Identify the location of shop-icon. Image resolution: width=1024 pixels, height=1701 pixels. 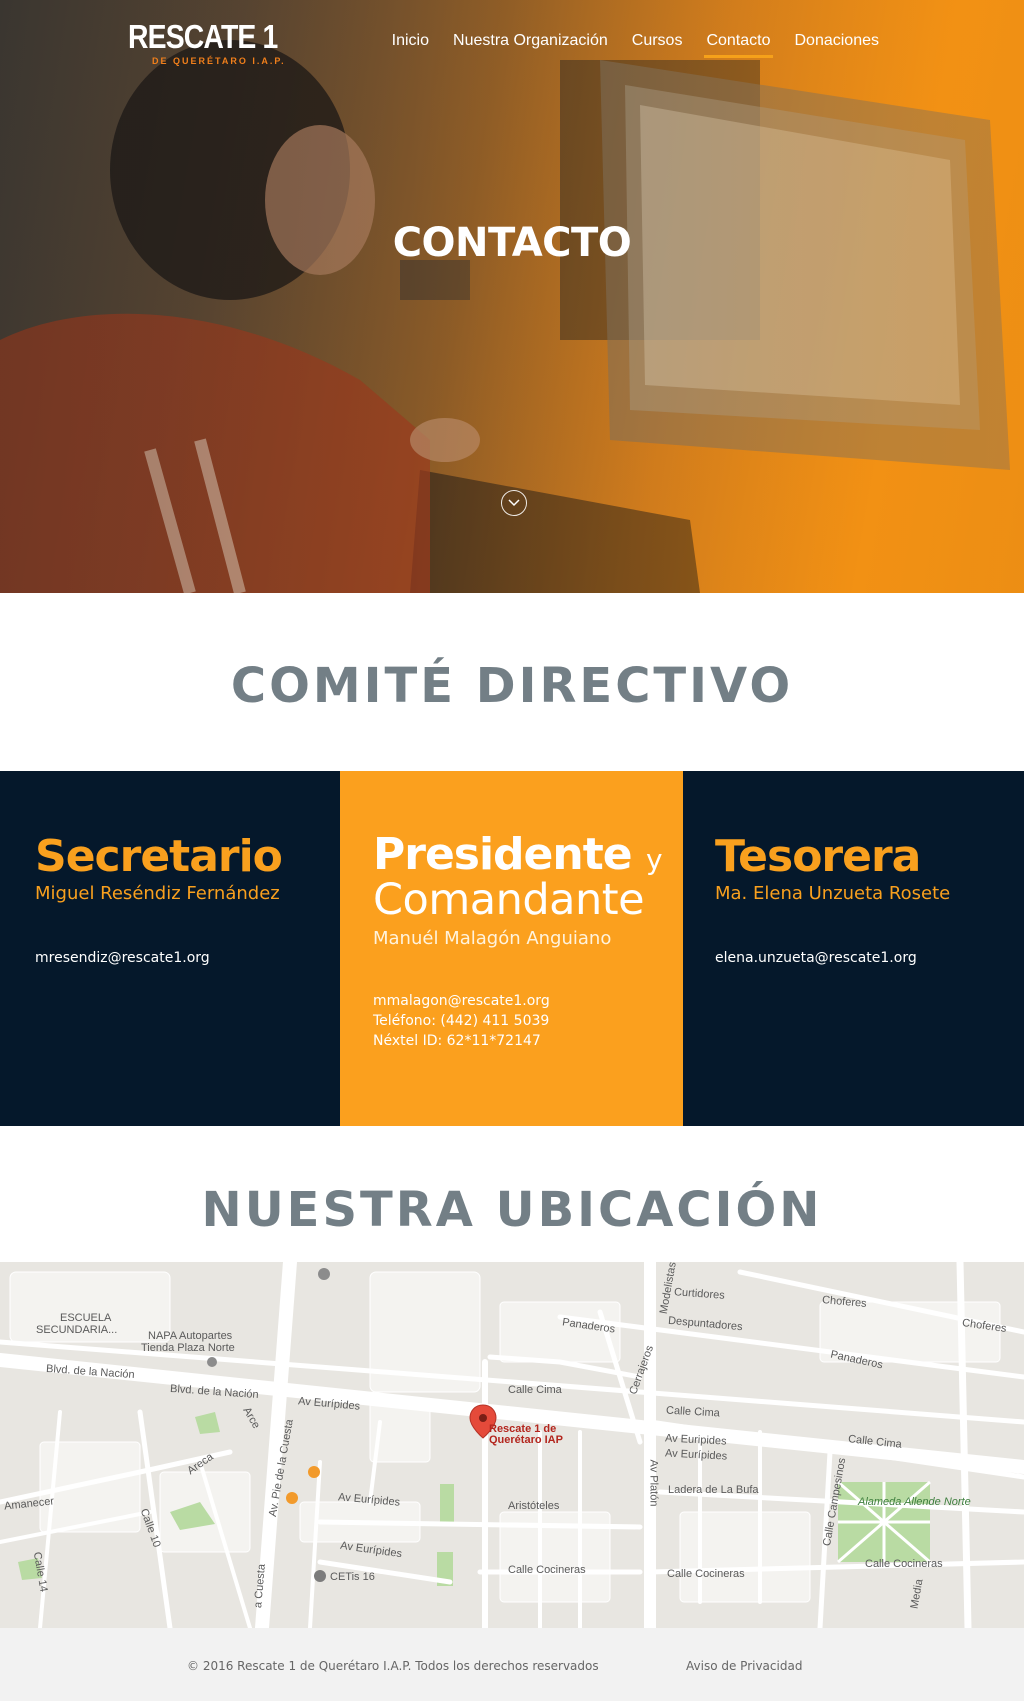
(212, 1362).